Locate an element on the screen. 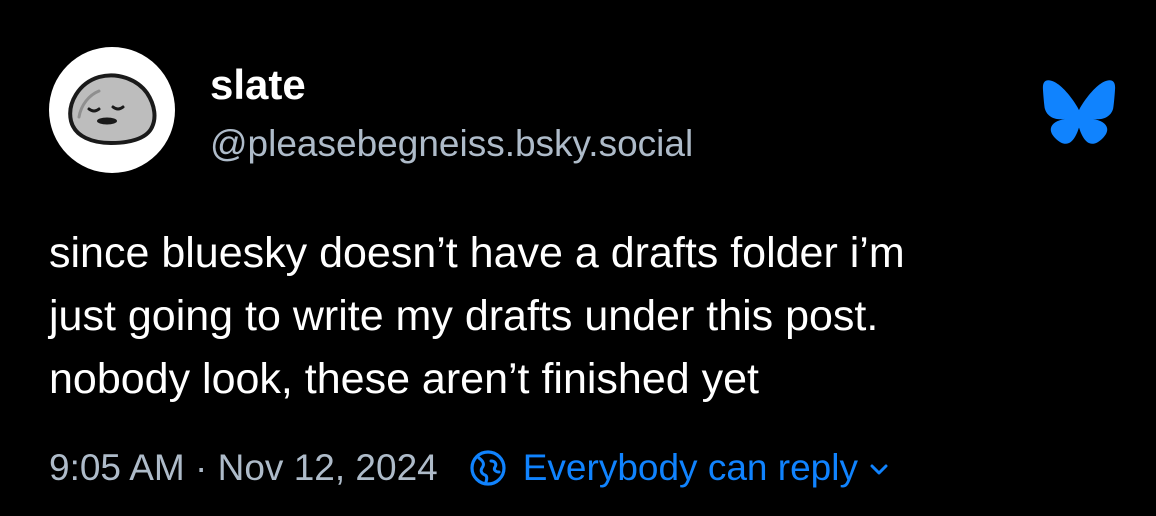 Image resolution: width=1156 pixels, height=516 pixels. display-name: slate is located at coordinates (258, 85).